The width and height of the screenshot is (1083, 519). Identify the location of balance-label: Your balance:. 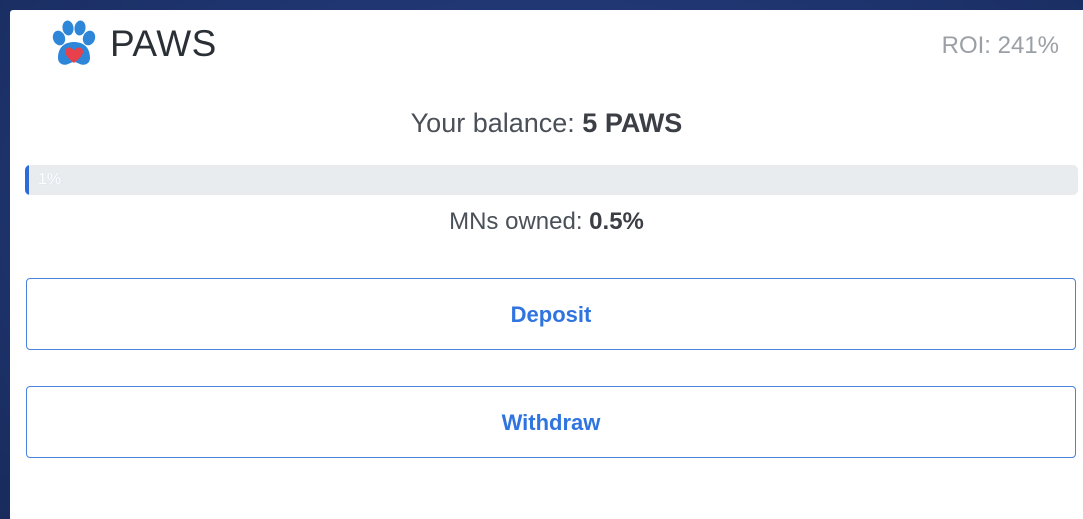
(496, 123).